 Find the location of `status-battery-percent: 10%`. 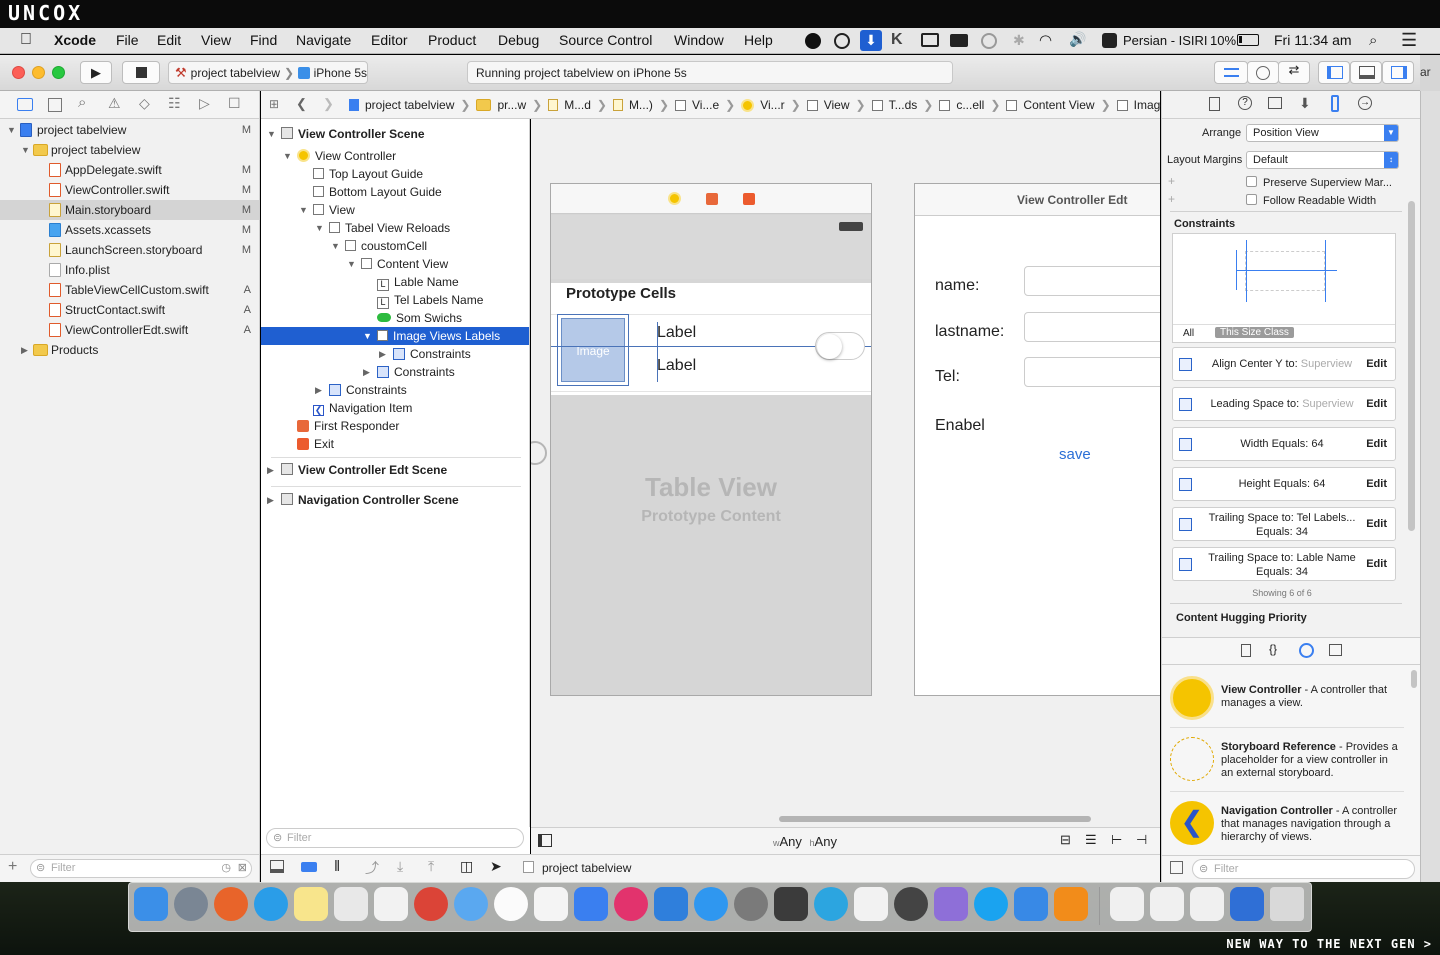

status-battery-percent: 10% is located at coordinates (1223, 40).